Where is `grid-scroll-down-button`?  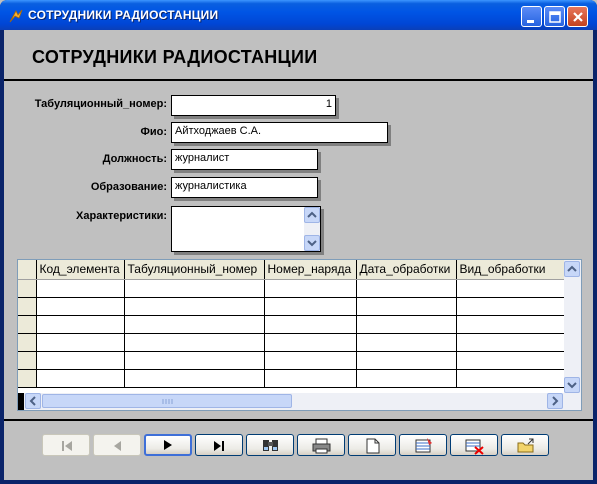
grid-scroll-down-button is located at coordinates (572, 385).